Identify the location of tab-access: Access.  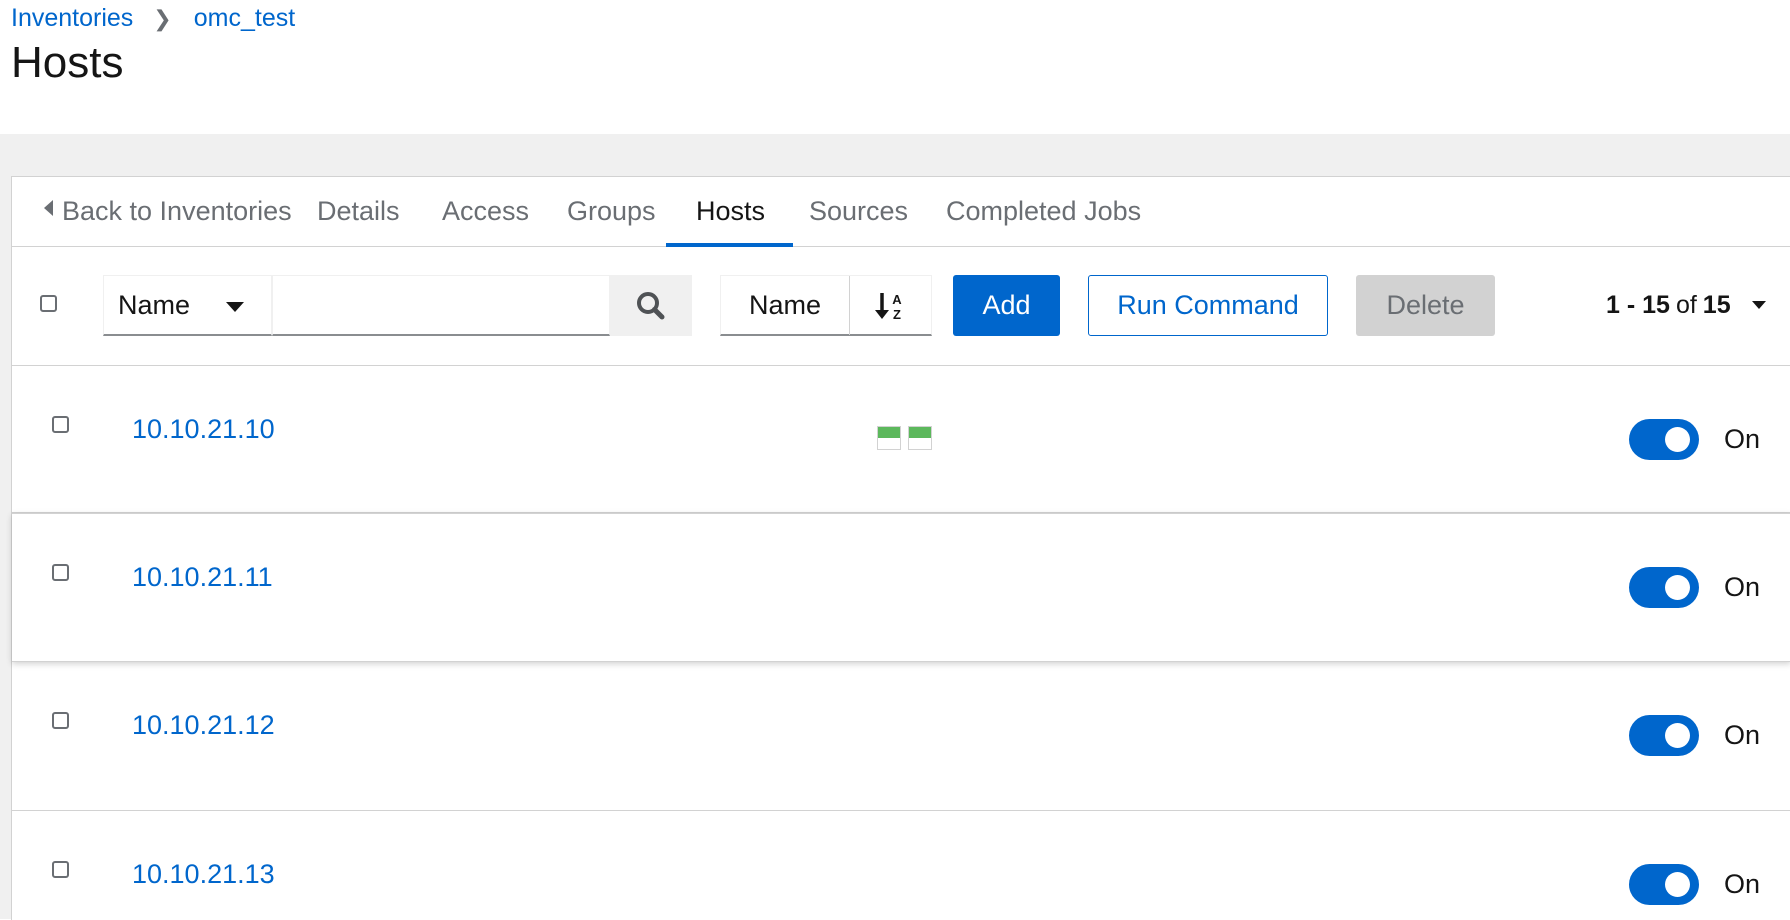
(485, 211).